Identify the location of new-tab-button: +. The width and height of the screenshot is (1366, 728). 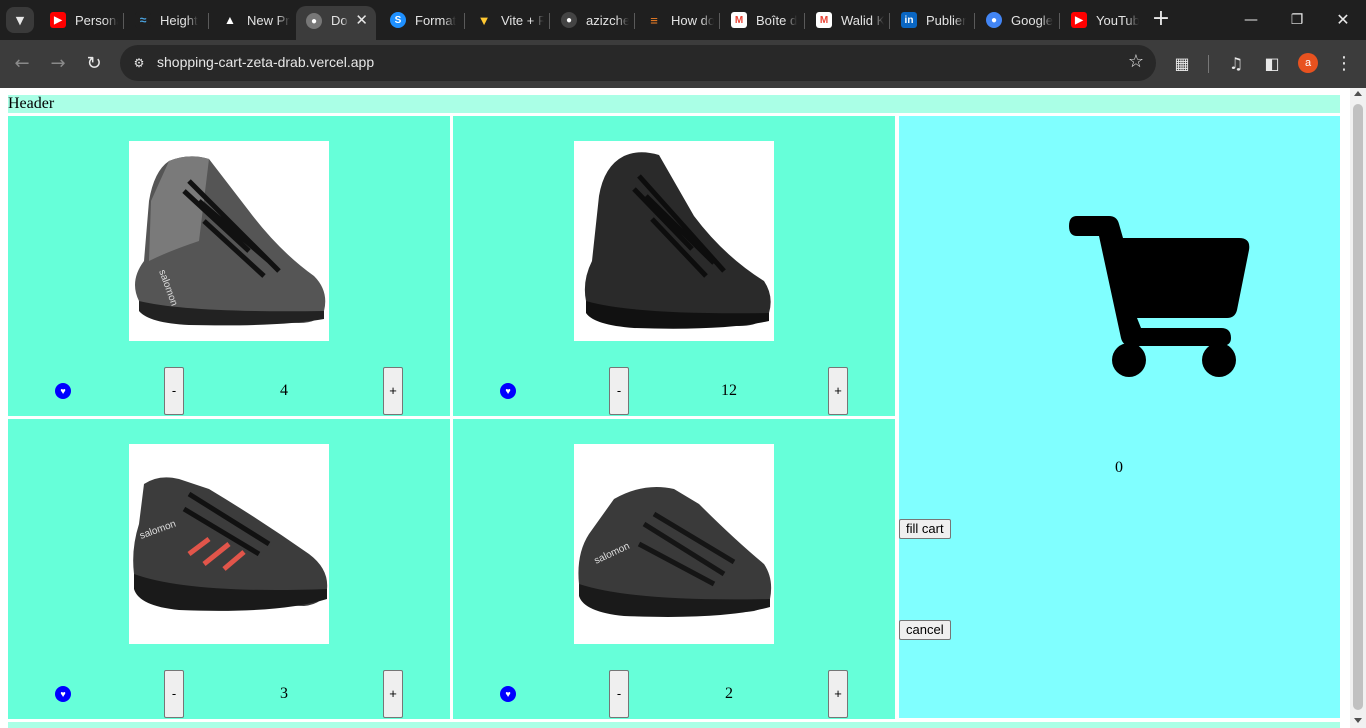
(1161, 20).